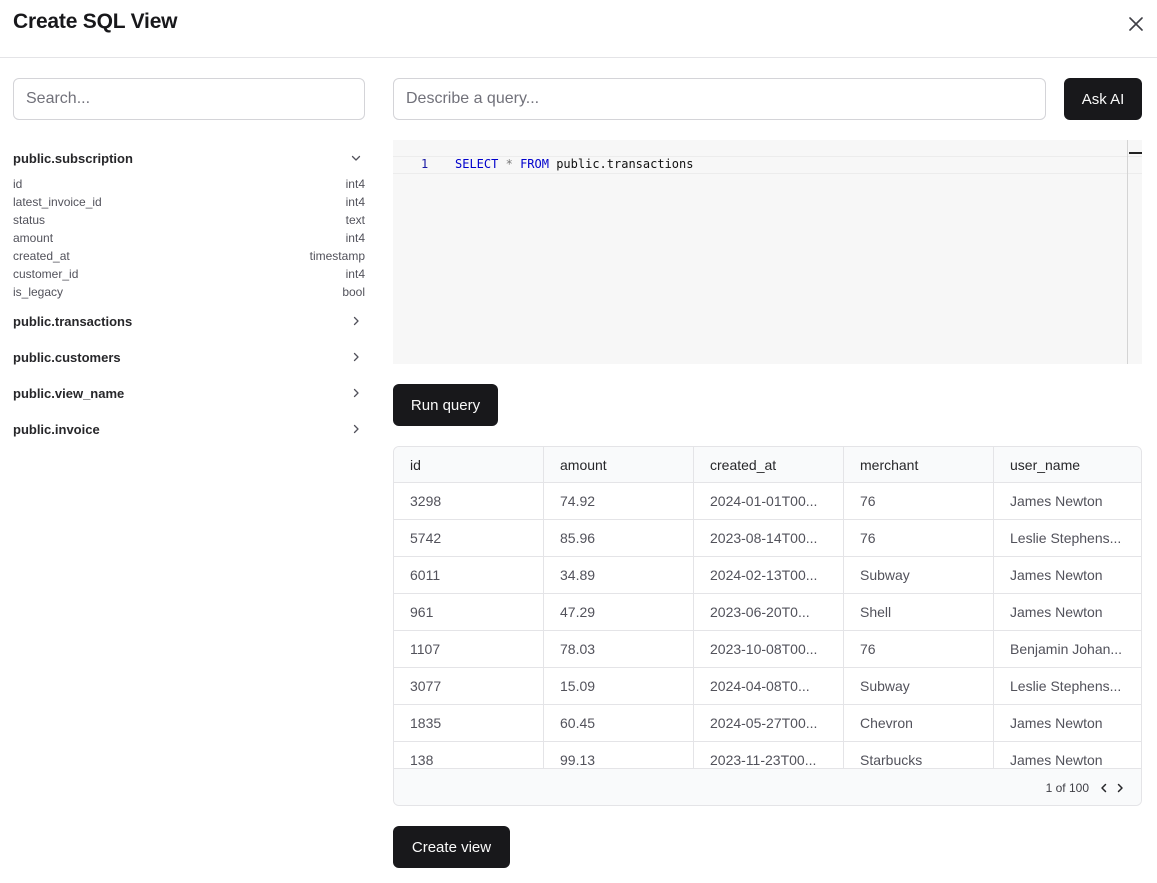  Describe the element at coordinates (189, 274) in the screenshot. I see `schema-column: customer_id int4` at that location.